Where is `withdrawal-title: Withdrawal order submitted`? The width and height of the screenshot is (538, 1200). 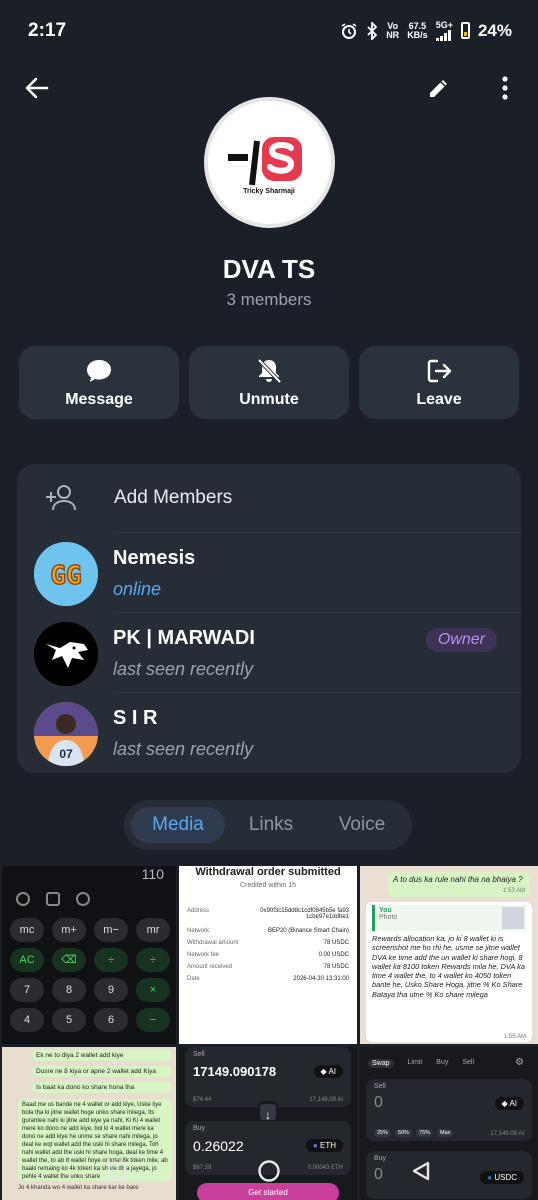
withdrawal-title: Withdrawal order submitted is located at coordinates (268, 872).